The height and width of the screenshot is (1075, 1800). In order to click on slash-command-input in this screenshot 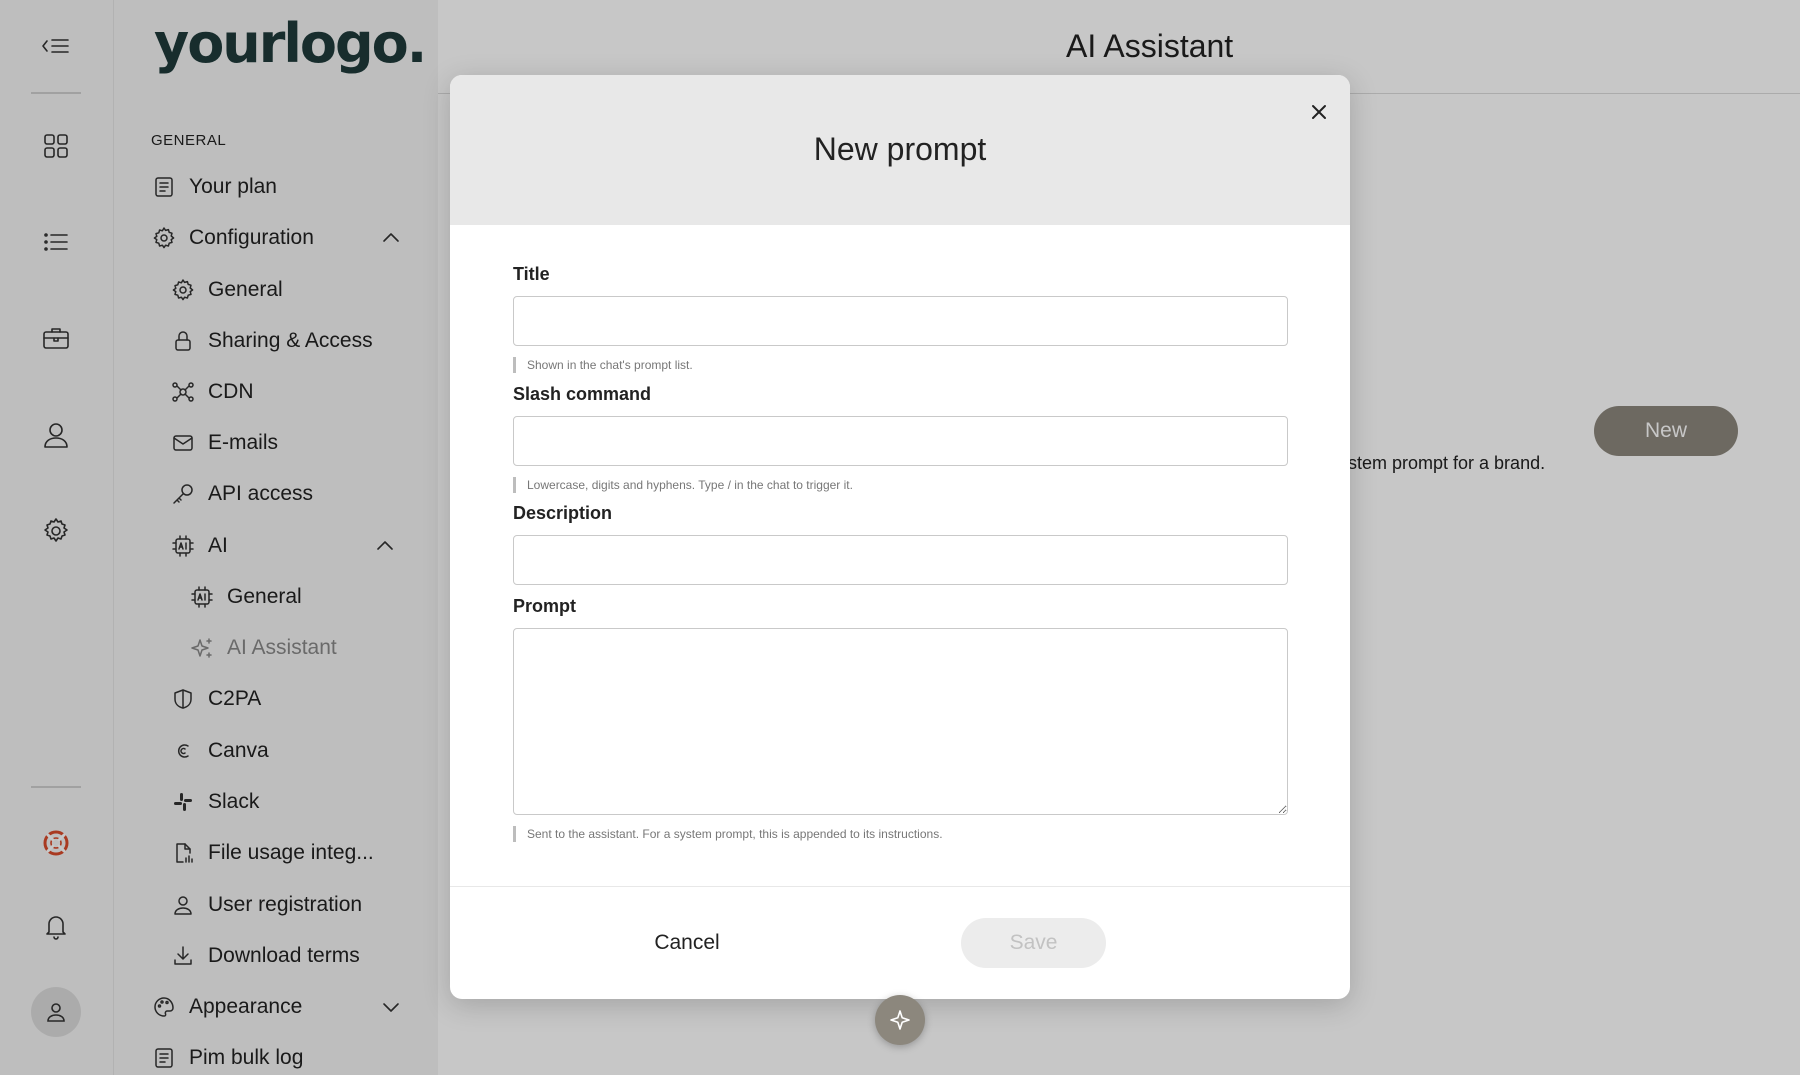, I will do `click(900, 441)`.